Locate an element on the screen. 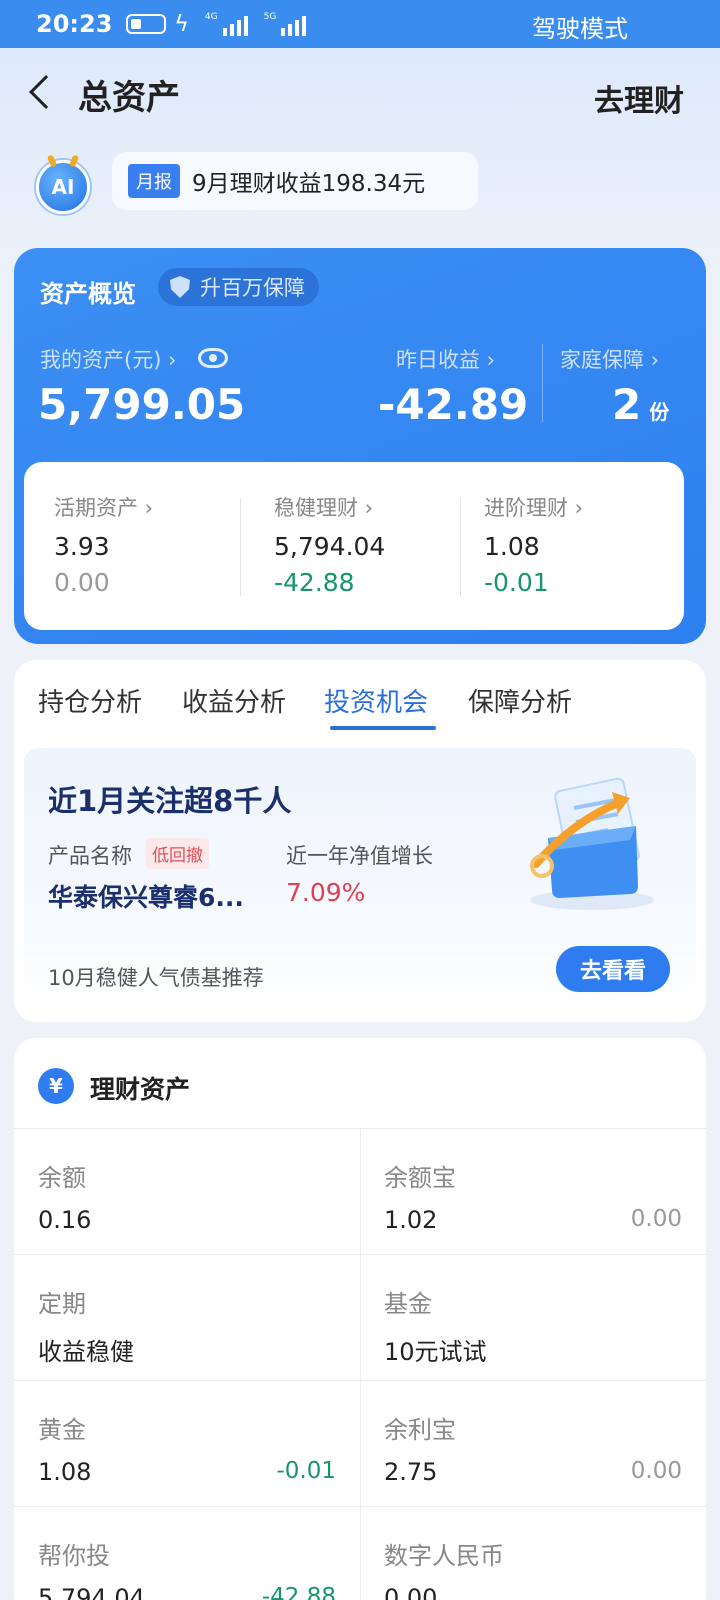 This screenshot has height=1600, width=720. asset-cell-label: 定期 is located at coordinates (62, 1304).